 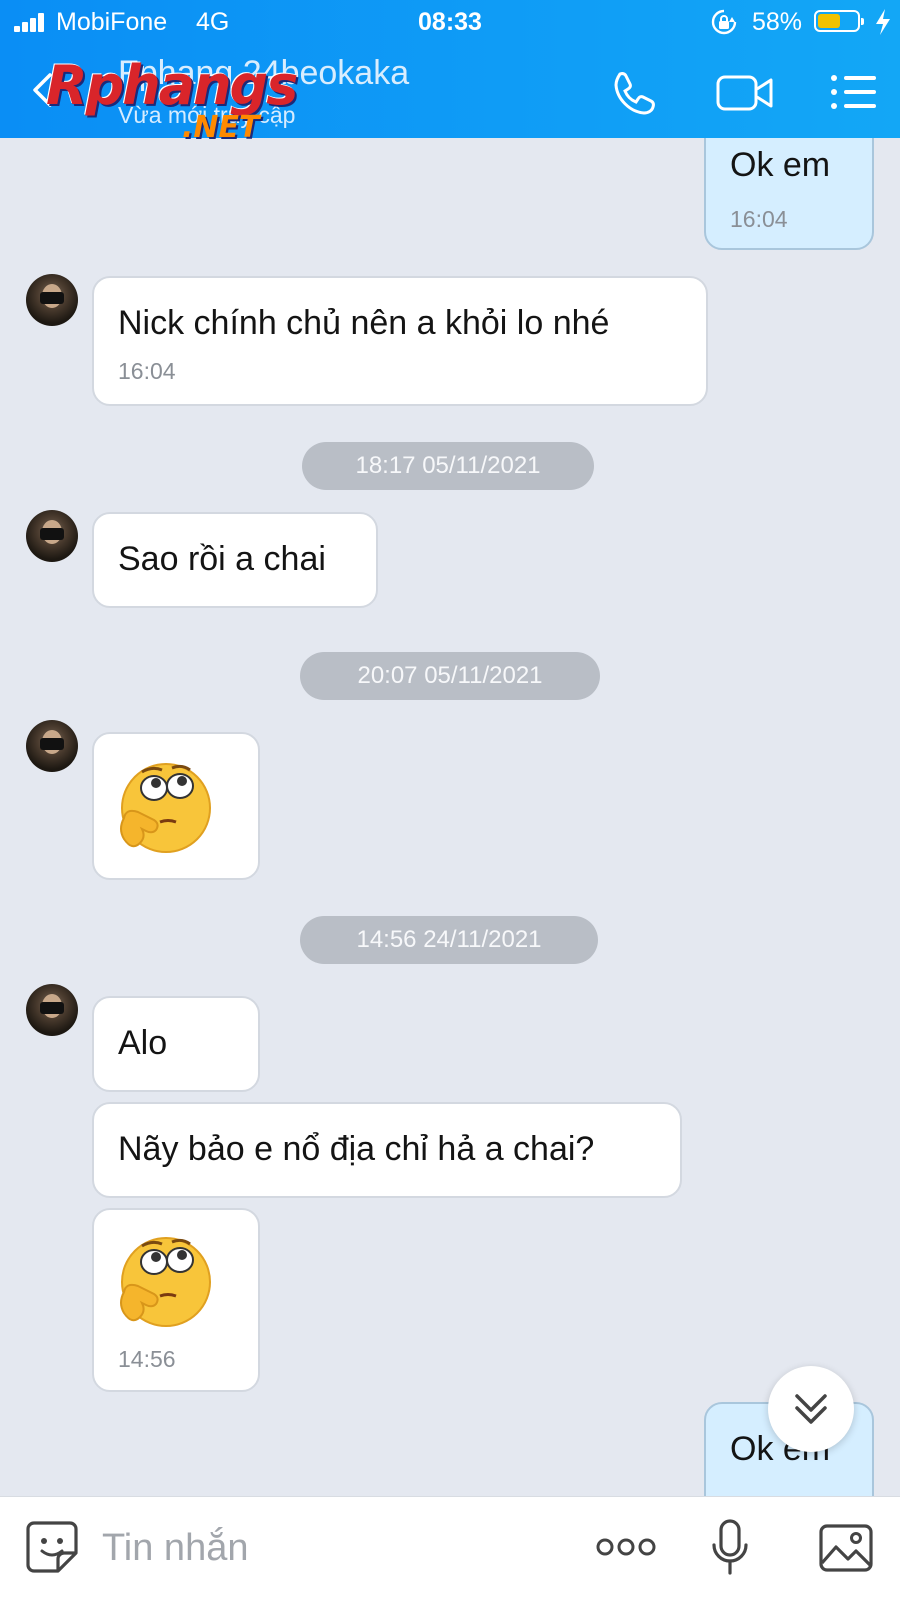 What do you see at coordinates (147, 1359) in the screenshot?
I see `message-time: 14:56` at bounding box center [147, 1359].